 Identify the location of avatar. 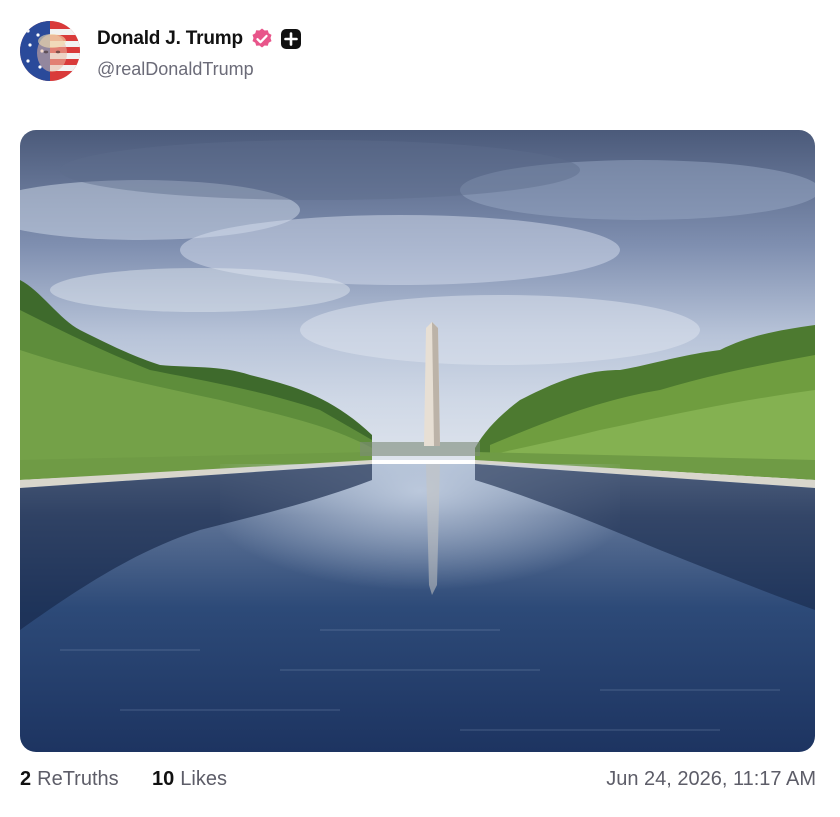
(50, 51).